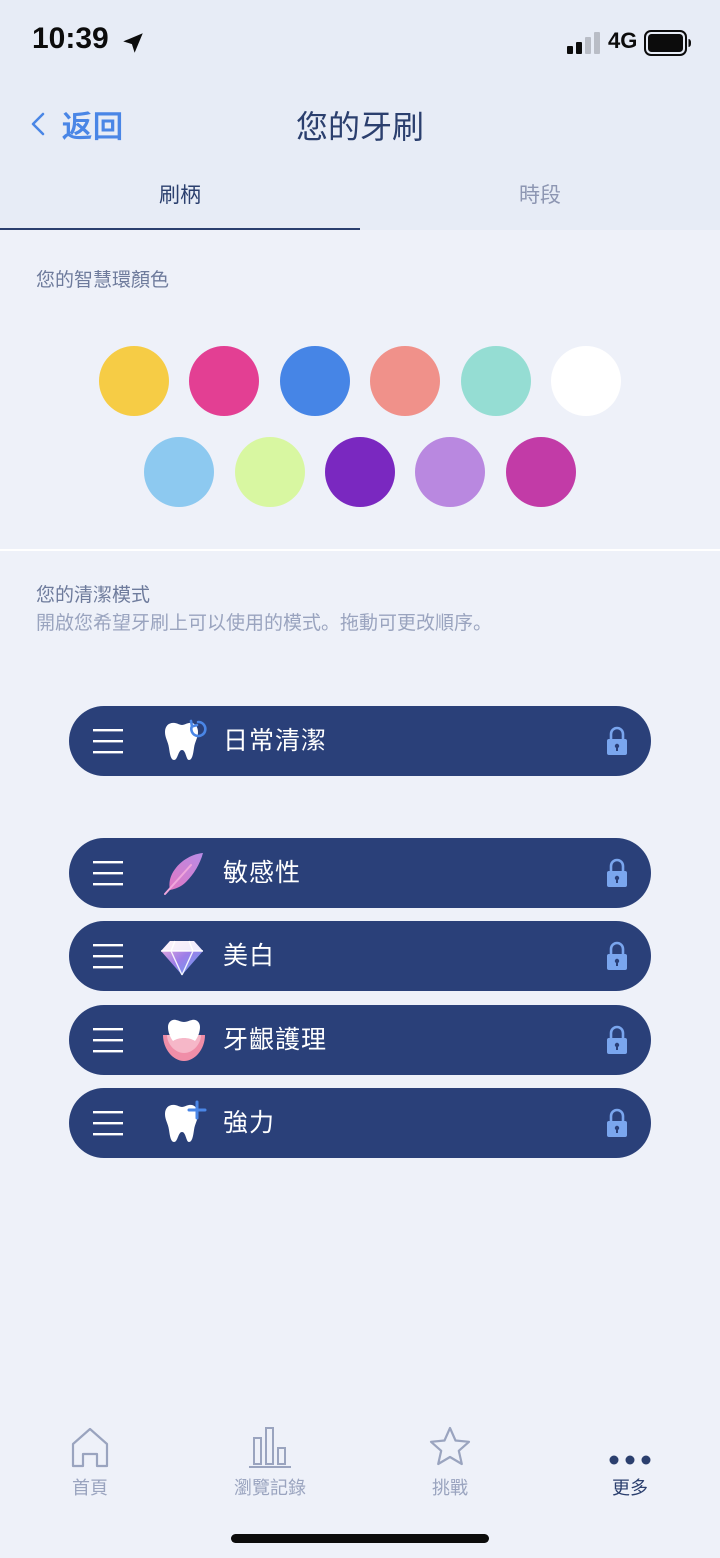 The width and height of the screenshot is (720, 1558). What do you see at coordinates (133, 43) in the screenshot?
I see `location-arrow-icon` at bounding box center [133, 43].